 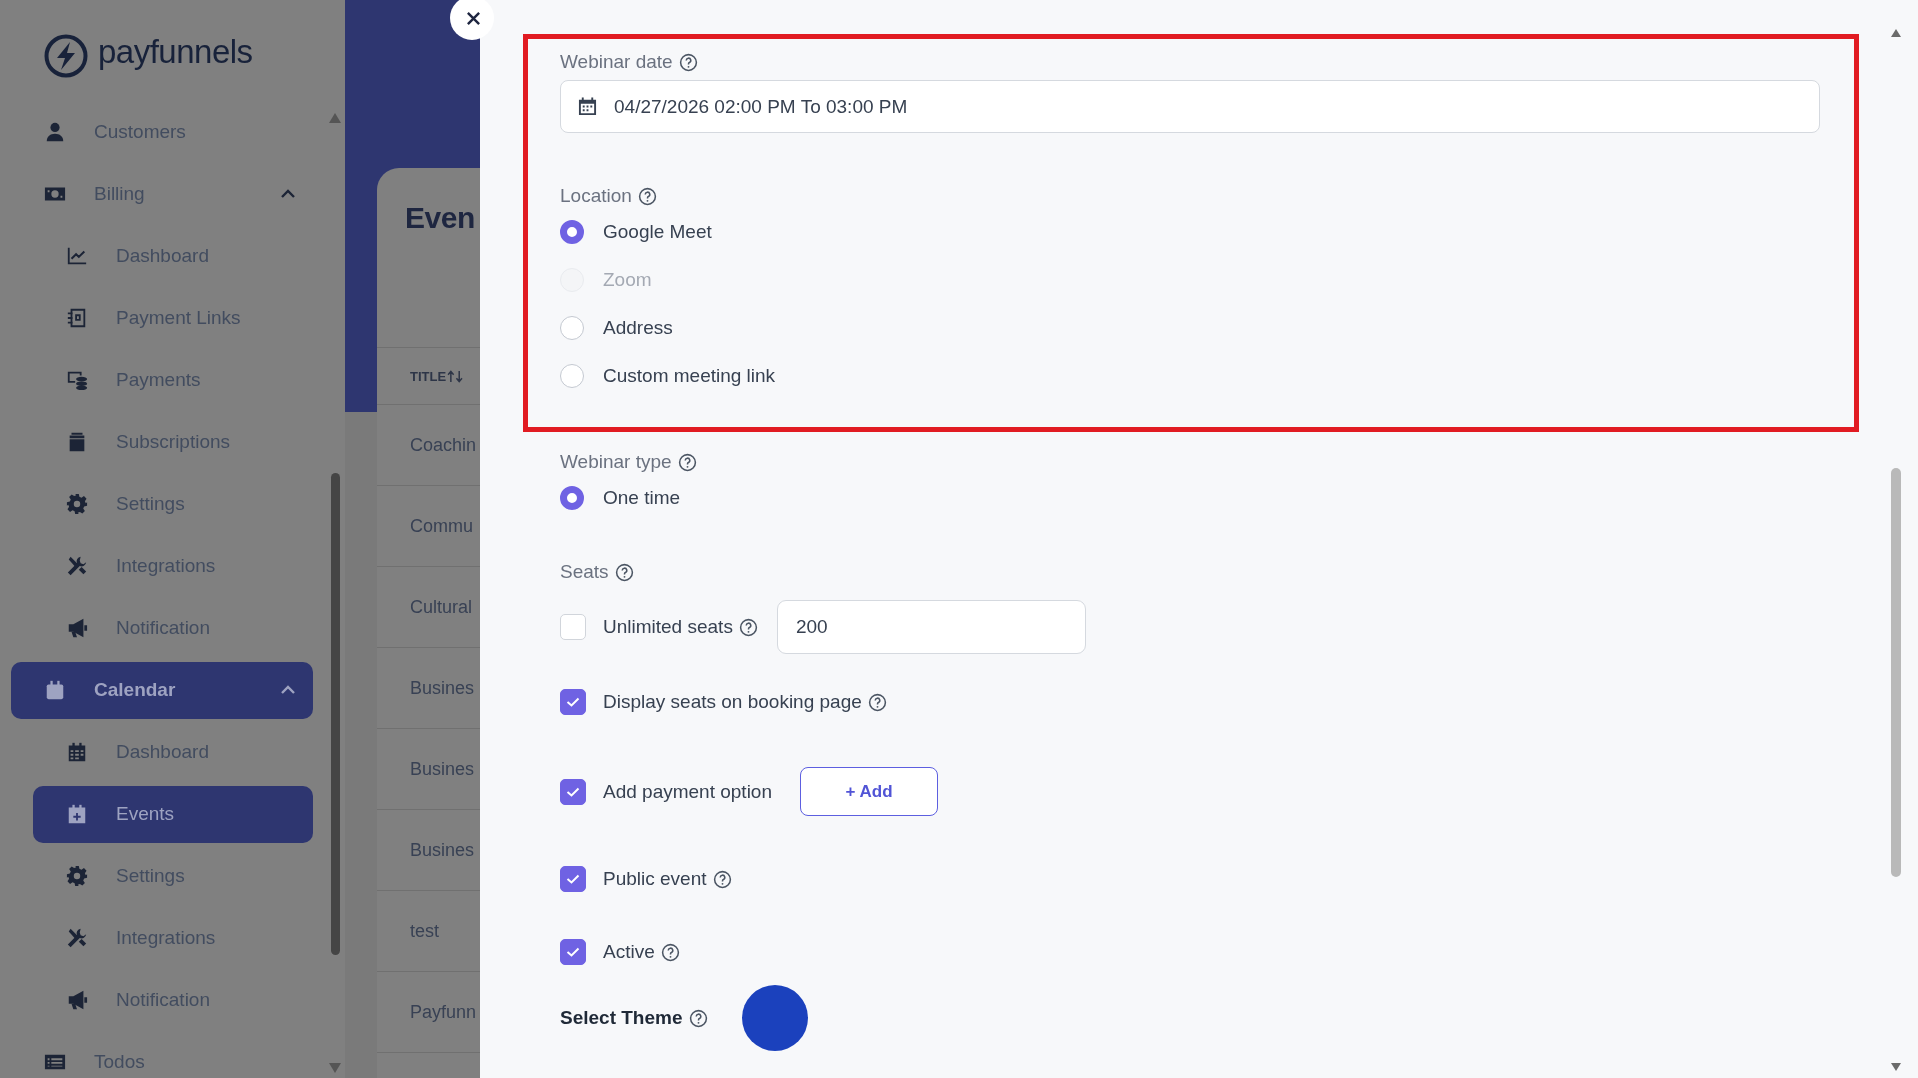 I want to click on option-label: Zoom, so click(x=627, y=280).